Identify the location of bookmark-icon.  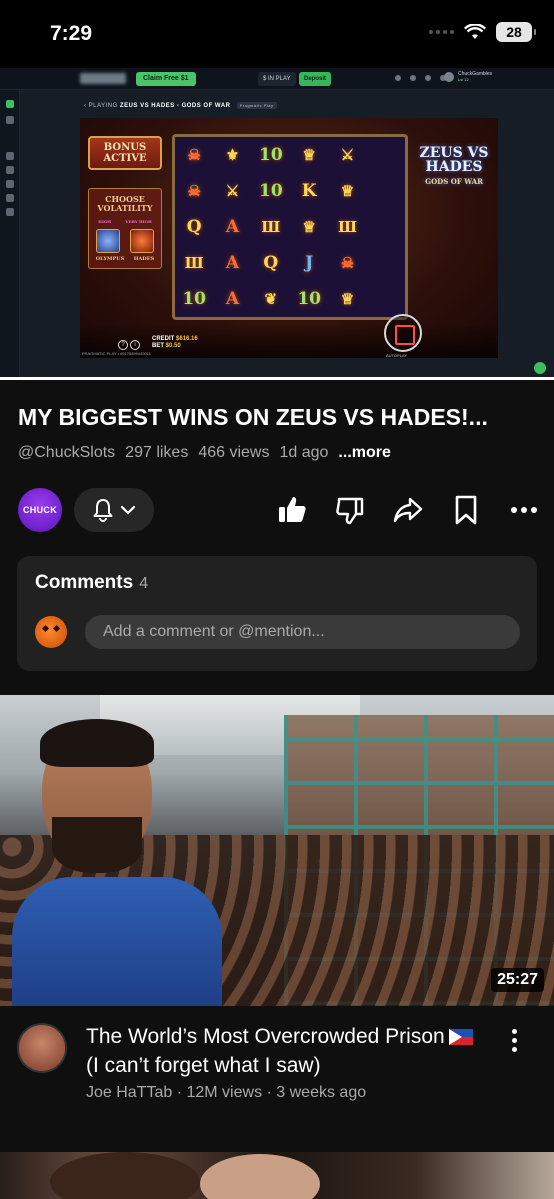
(466, 510).